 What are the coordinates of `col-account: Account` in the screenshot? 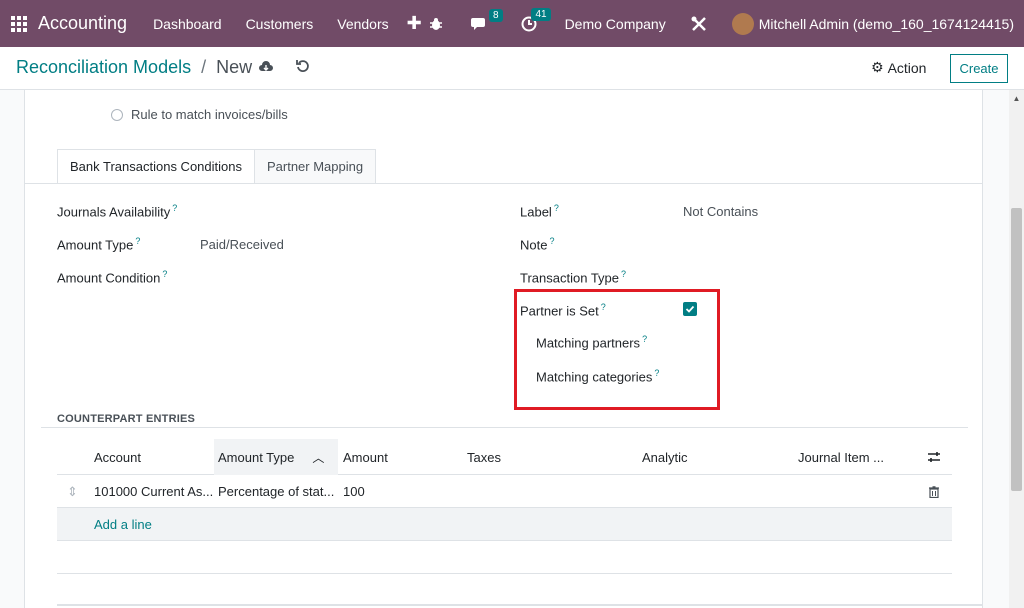 It's located at (154, 457).